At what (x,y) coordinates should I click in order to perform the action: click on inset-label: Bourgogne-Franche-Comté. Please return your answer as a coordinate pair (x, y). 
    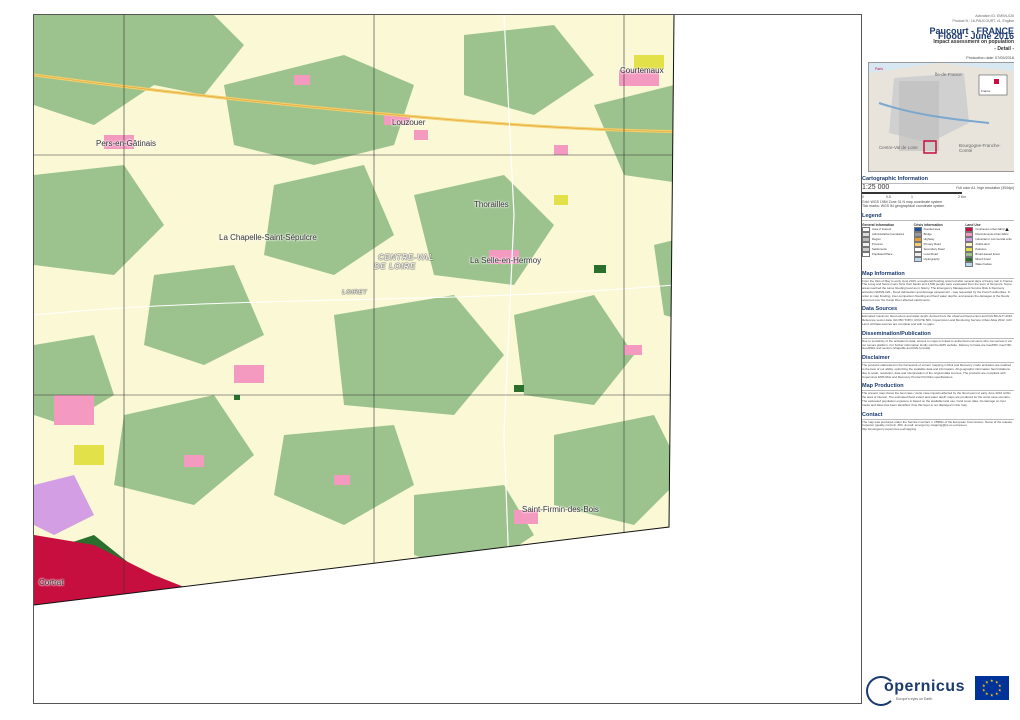
    Looking at the image, I should click on (980, 148).